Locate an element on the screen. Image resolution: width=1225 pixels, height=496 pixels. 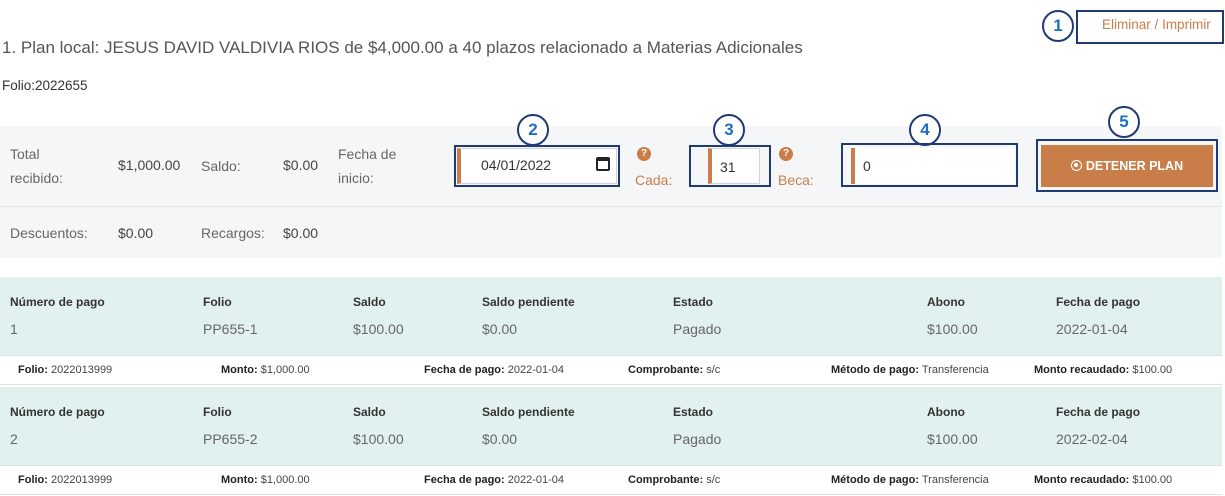
print-link: Imprimir is located at coordinates (1186, 24).